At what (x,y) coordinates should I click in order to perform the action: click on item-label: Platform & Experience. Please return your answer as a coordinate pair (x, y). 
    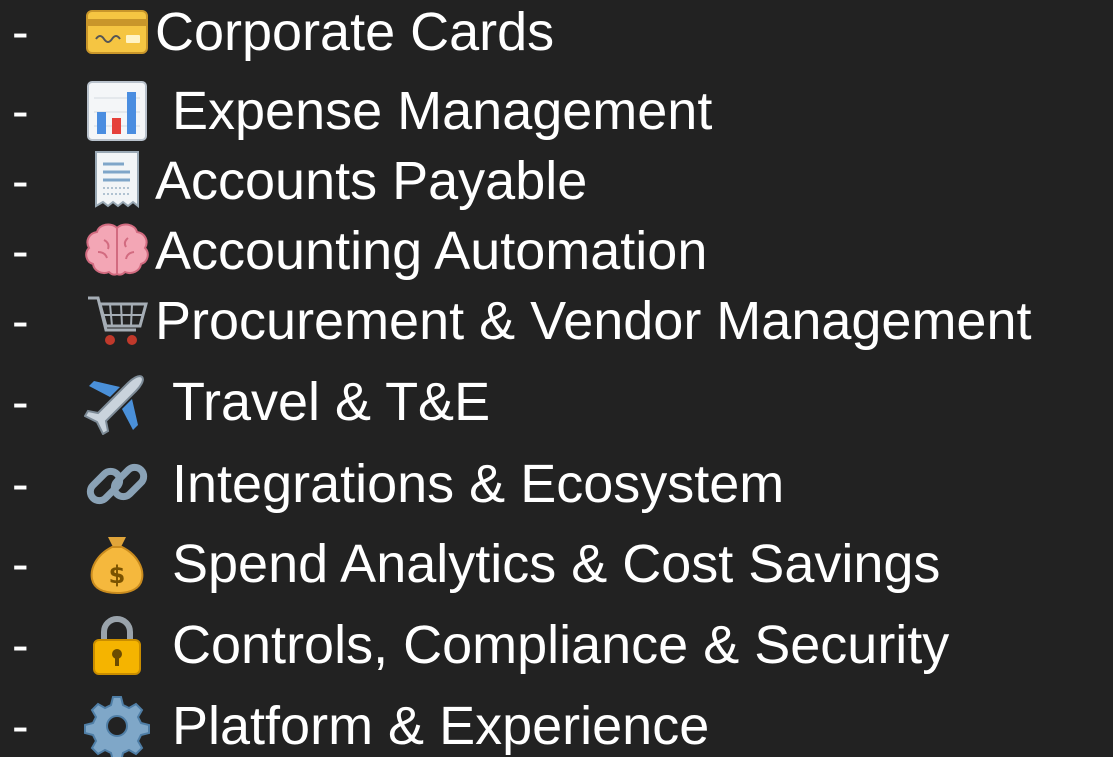
    Looking at the image, I should click on (441, 726).